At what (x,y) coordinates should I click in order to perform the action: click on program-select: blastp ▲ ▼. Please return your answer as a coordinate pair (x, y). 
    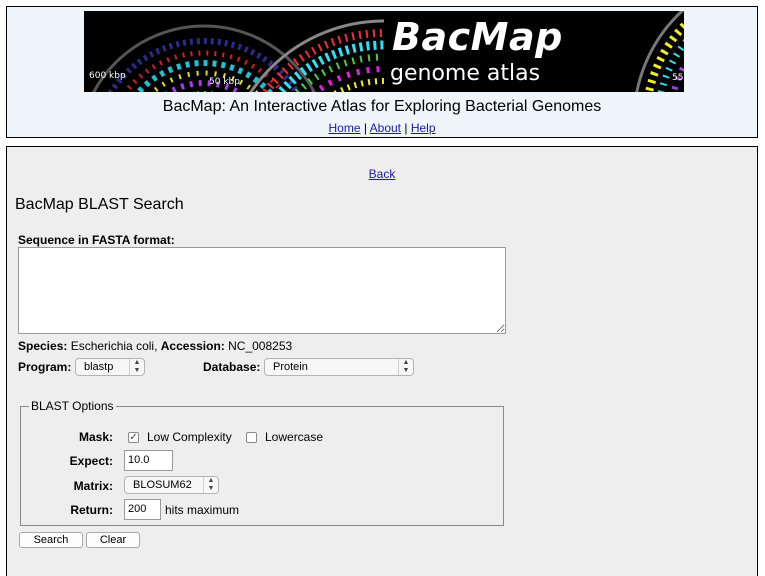
    Looking at the image, I should click on (110, 367).